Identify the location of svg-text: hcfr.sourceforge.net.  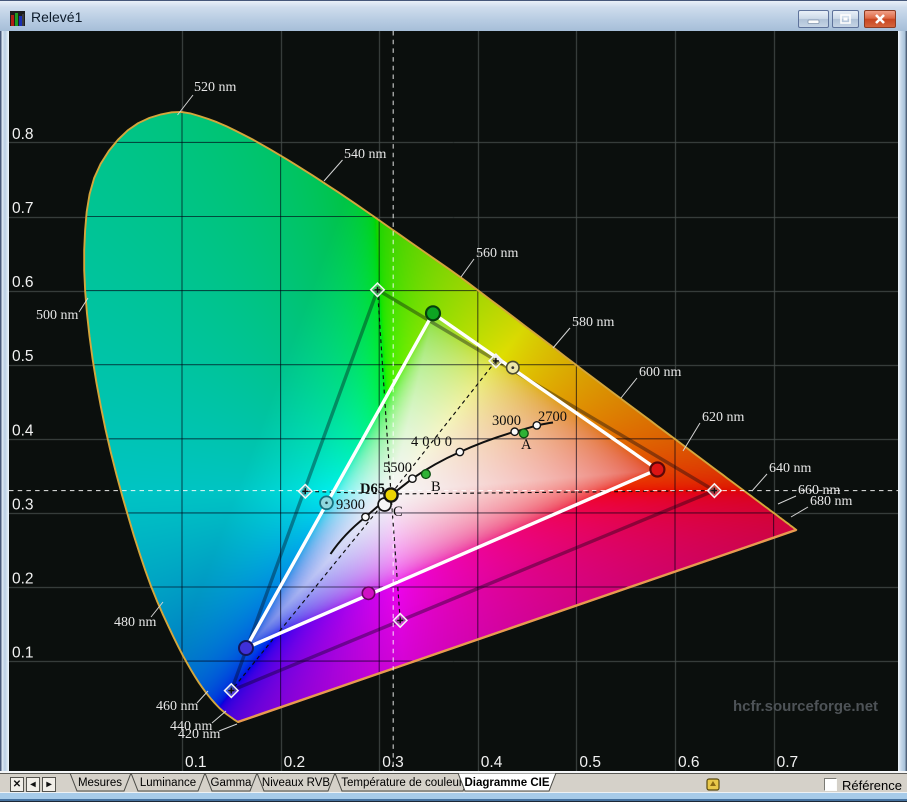
(805, 706).